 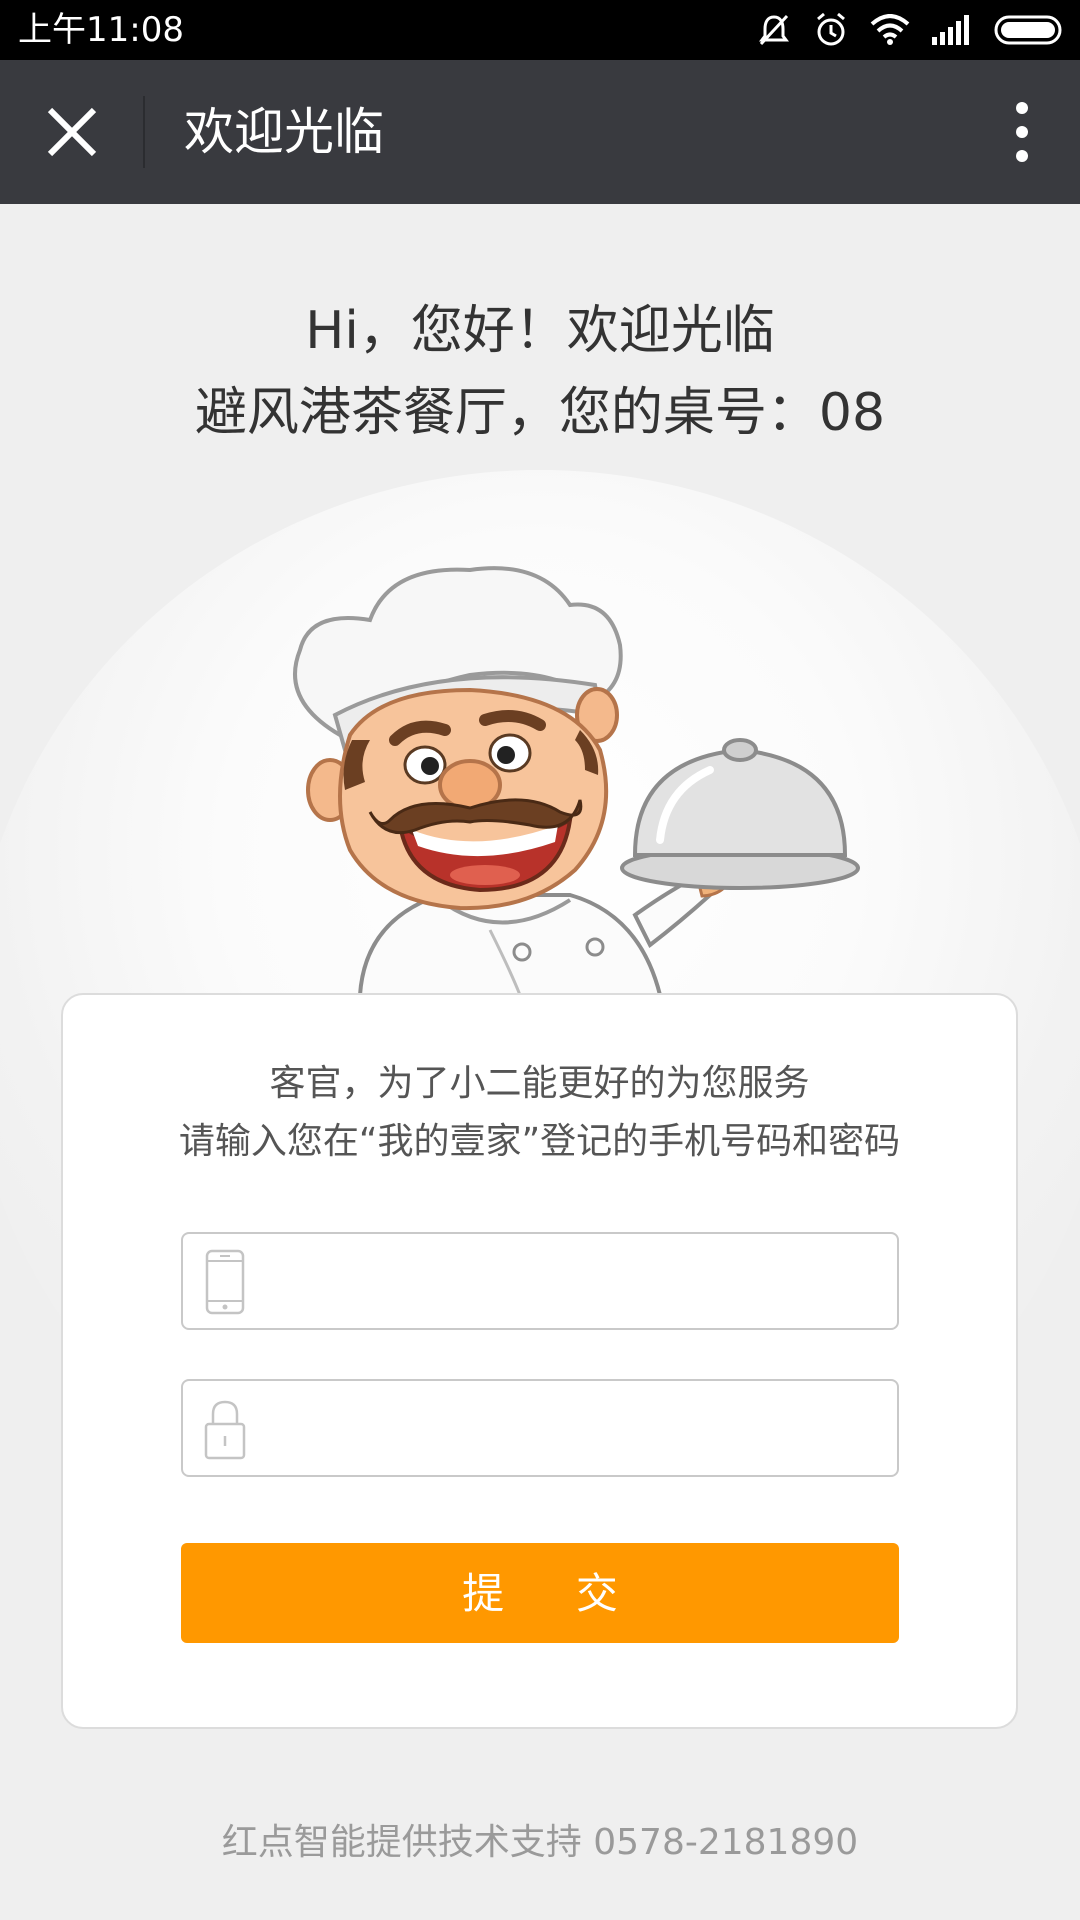 What do you see at coordinates (540, 372) in the screenshot?
I see `welcome-greeting: Hi，您好！欢迎光临 避风港茶餐厅，您的桌号：08` at bounding box center [540, 372].